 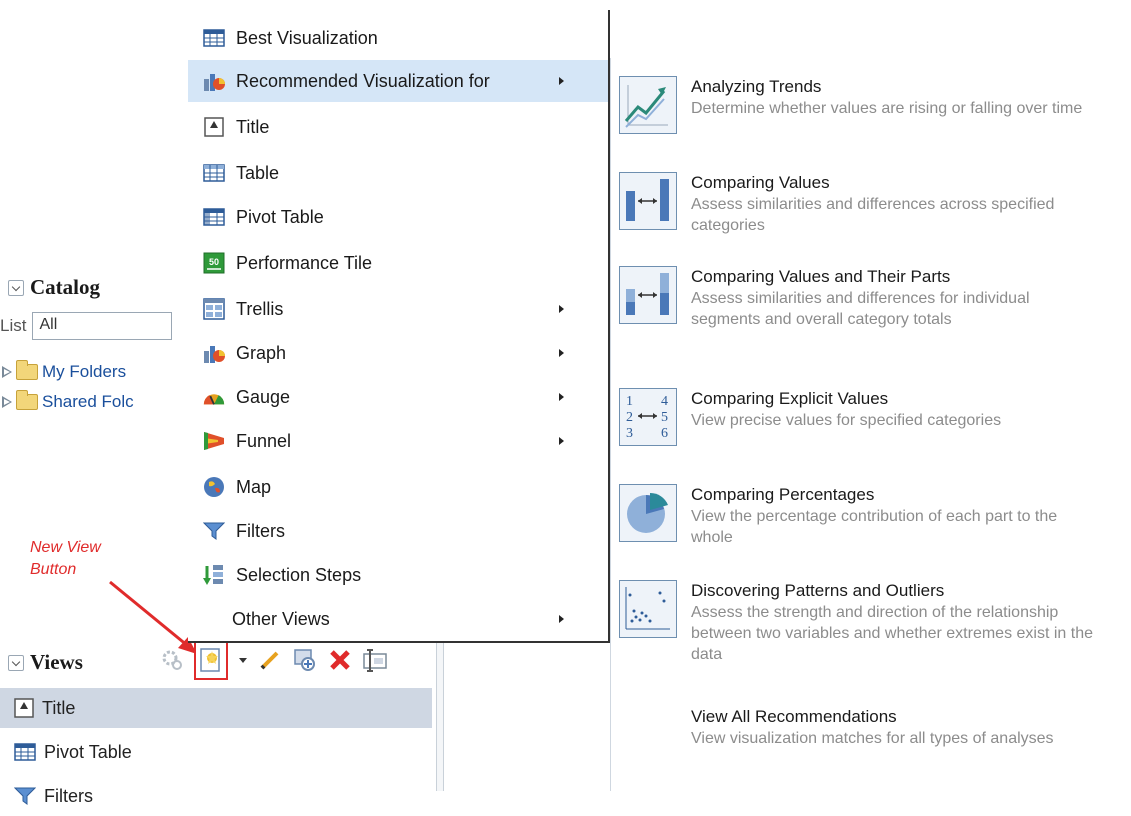 I want to click on tree-item-my-folders: My Folders, so click(x=64, y=371).